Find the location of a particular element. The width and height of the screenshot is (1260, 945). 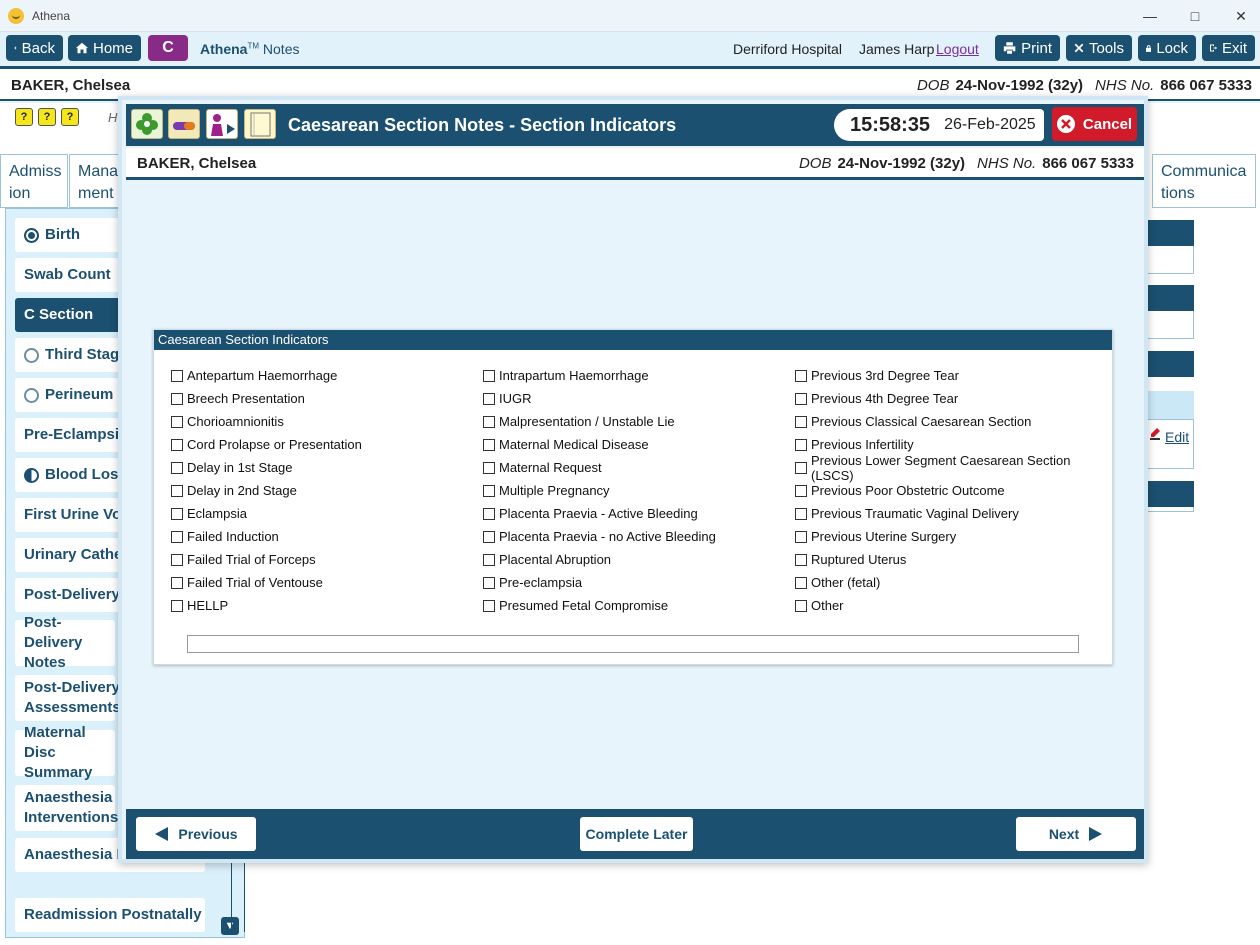

nav-item-maternal-discharge-summary: Maternal Disc Summary is located at coordinates (65, 752).